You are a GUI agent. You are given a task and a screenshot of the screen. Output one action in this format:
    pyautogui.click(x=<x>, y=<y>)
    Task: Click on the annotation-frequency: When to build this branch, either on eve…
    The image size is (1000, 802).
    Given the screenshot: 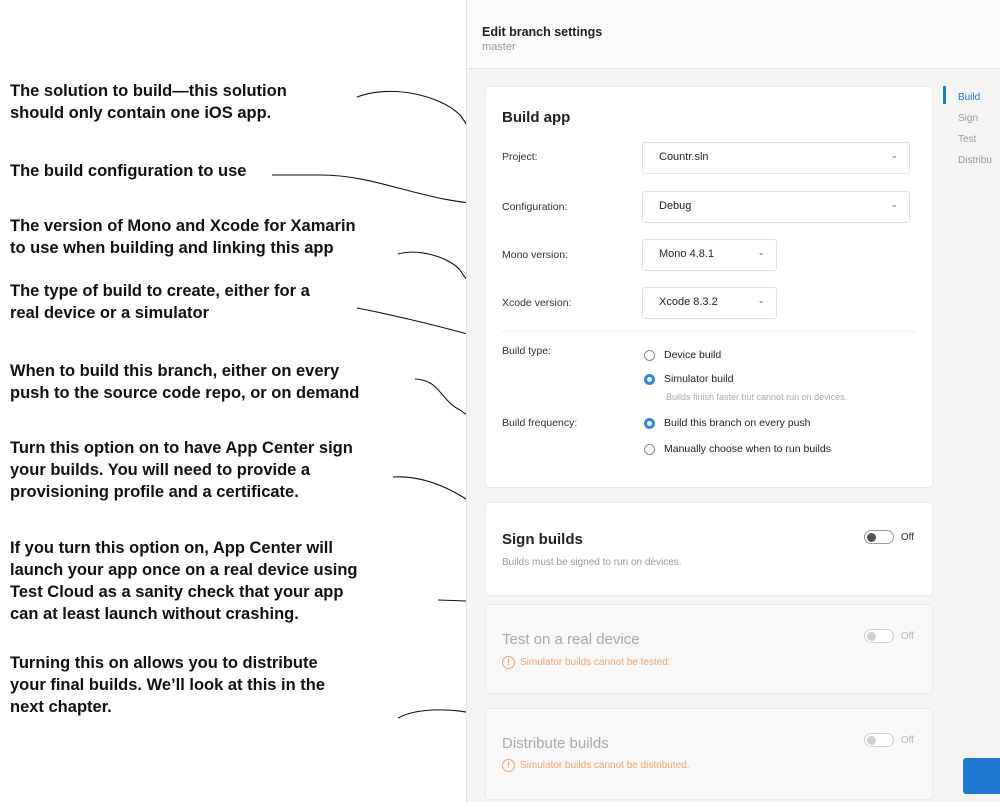 What is the action you would take?
    pyautogui.click(x=185, y=382)
    